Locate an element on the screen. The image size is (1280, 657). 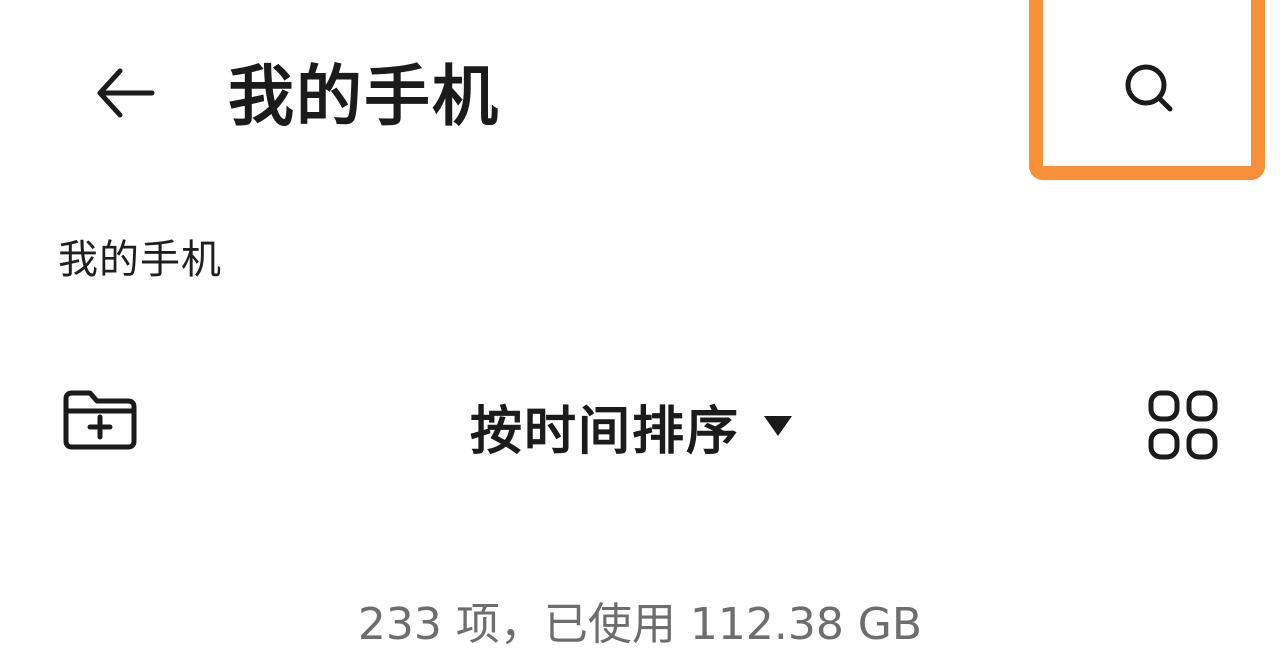
search-button is located at coordinates (1151, 92).